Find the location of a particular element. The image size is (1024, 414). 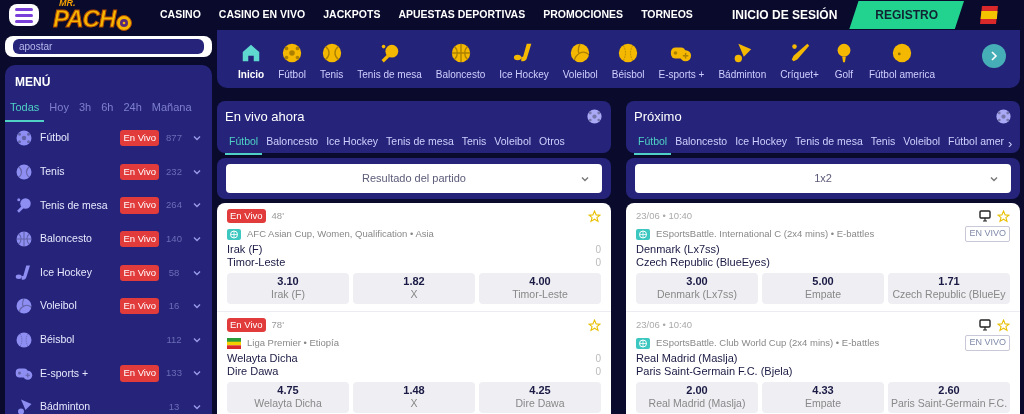

nav-link: CASINO is located at coordinates (180, 15).